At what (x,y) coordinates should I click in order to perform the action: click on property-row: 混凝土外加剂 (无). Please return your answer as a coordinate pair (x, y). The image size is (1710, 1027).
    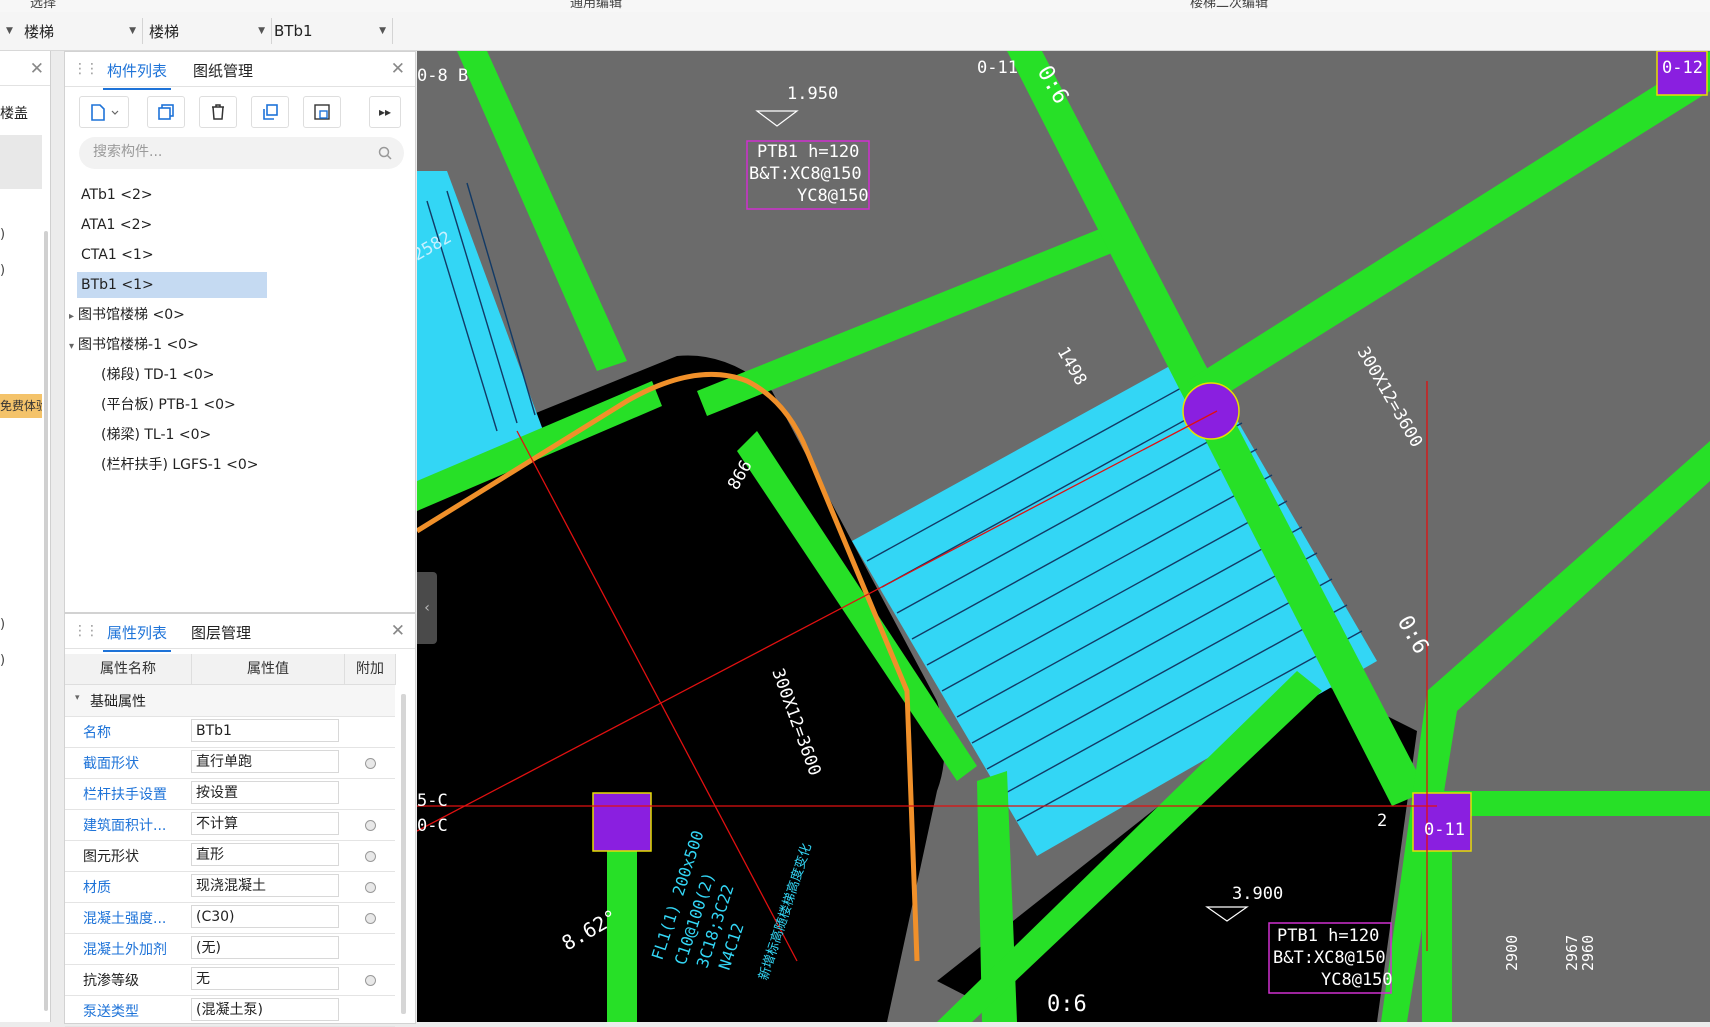
    Looking at the image, I should click on (230, 949).